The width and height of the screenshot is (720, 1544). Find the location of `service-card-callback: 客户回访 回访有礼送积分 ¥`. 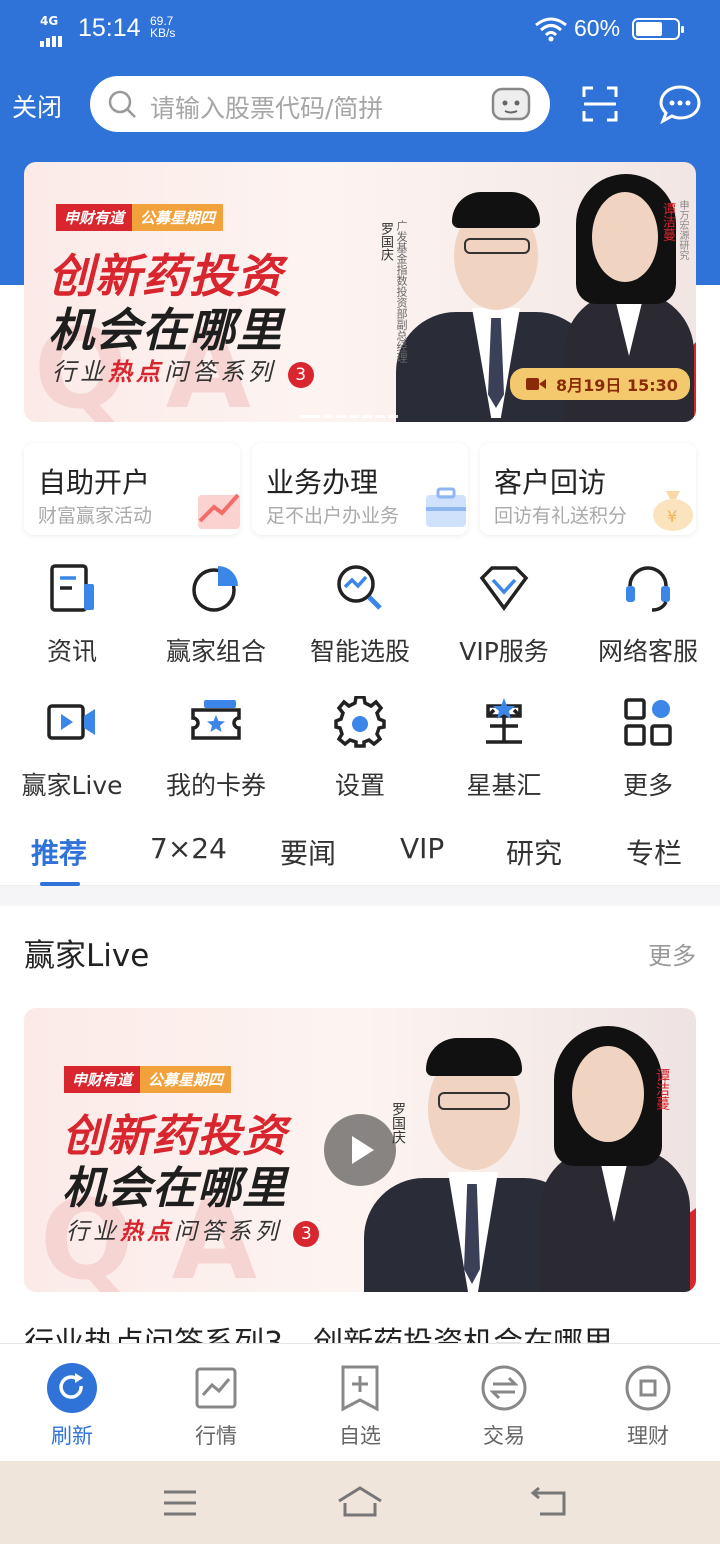

service-card-callback: 客户回访 回访有礼送积分 ¥ is located at coordinates (588, 489).